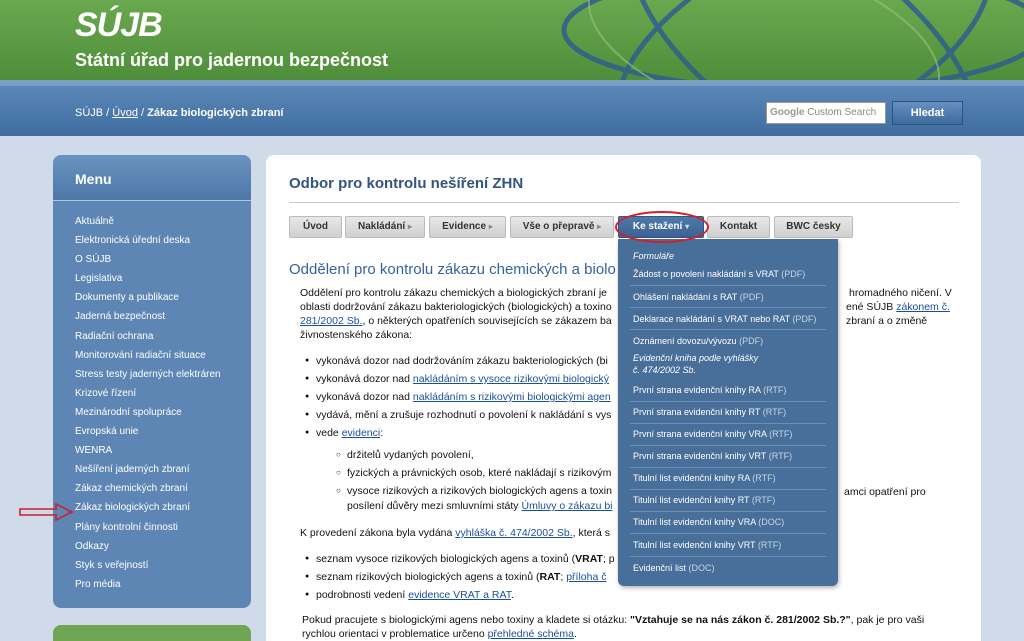 The width and height of the screenshot is (1024, 641). What do you see at coordinates (405, 455) in the screenshot?
I see `sub-list-item: držitelů vydaných povolení,` at bounding box center [405, 455].